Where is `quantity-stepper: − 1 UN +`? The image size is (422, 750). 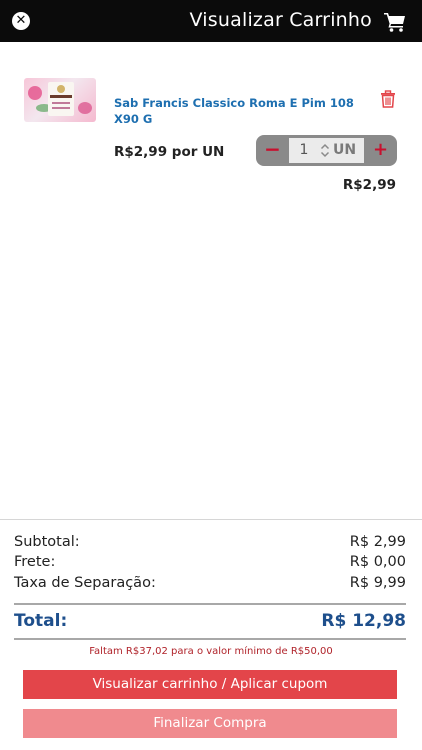 quantity-stepper: − 1 UN + is located at coordinates (326, 150).